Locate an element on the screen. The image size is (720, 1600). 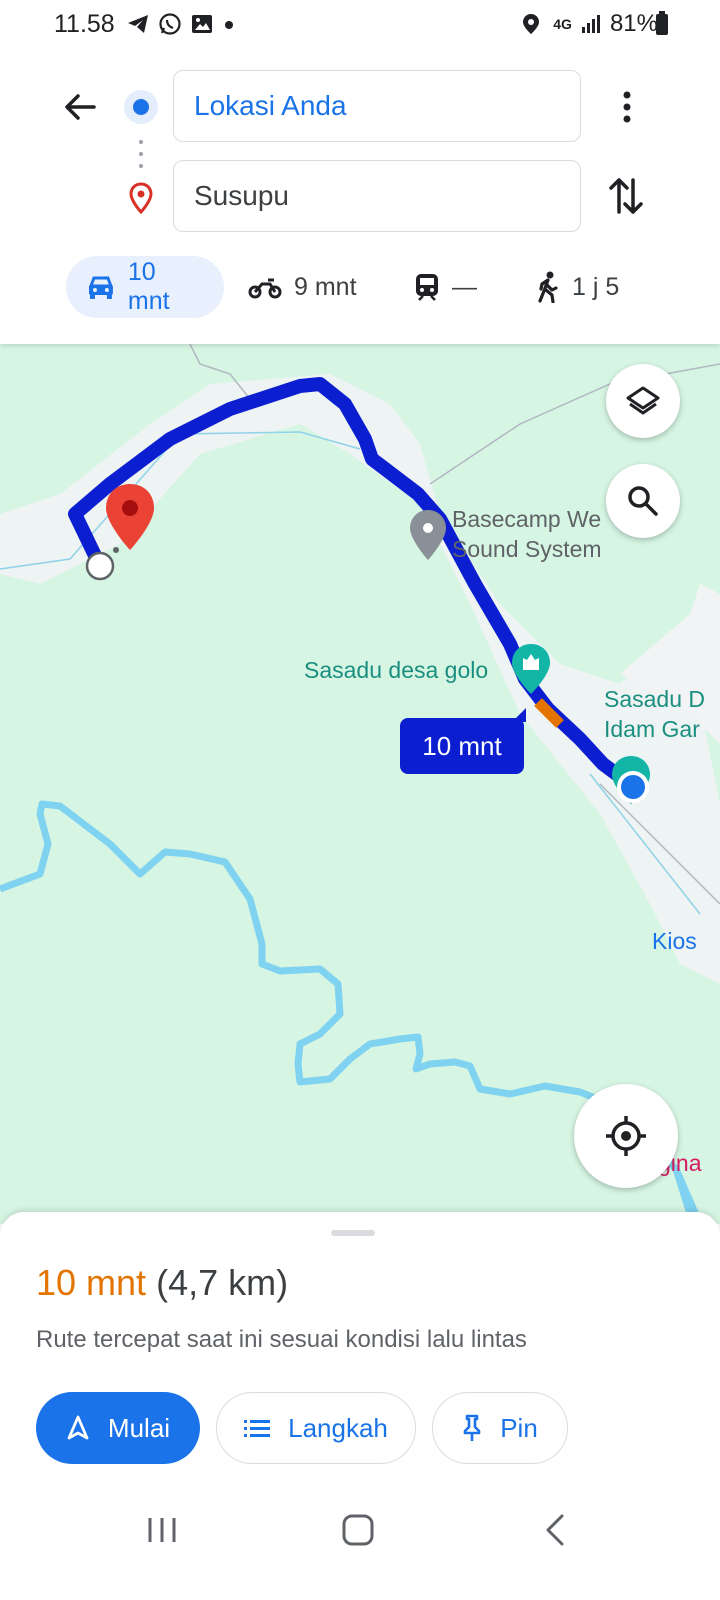
battery-level: 81% is located at coordinates (633, 23).